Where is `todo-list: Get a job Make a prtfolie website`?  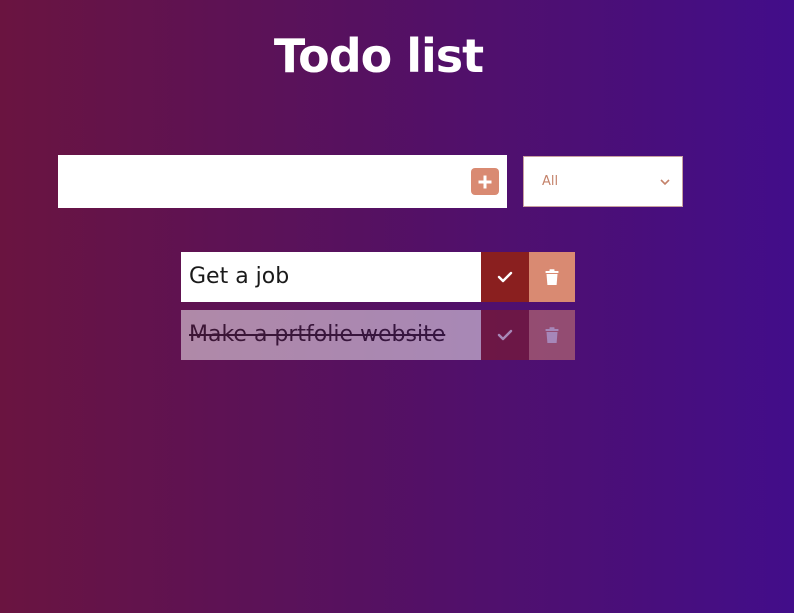
todo-list: Get a job Make a prtfolie website is located at coordinates (378, 310).